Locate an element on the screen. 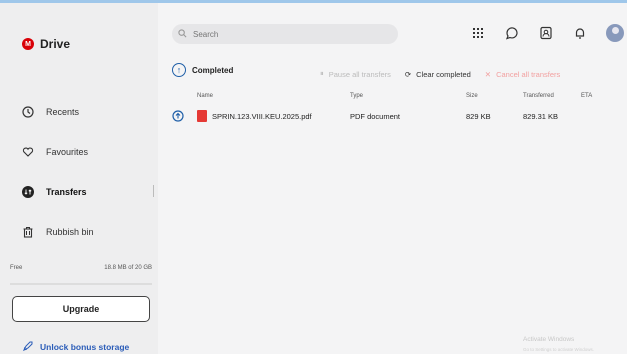  completed-section-header: ↑ Completed is located at coordinates (202, 70).